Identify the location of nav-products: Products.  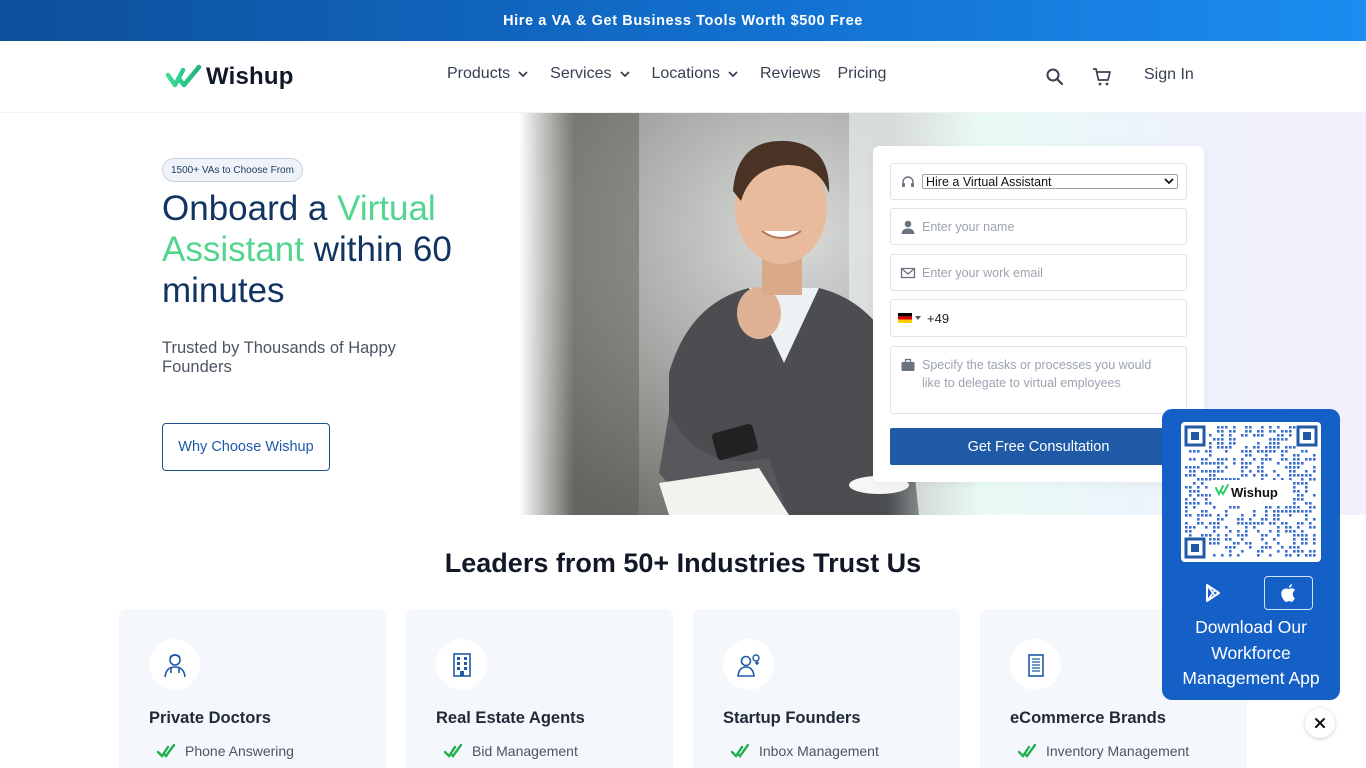
(487, 74).